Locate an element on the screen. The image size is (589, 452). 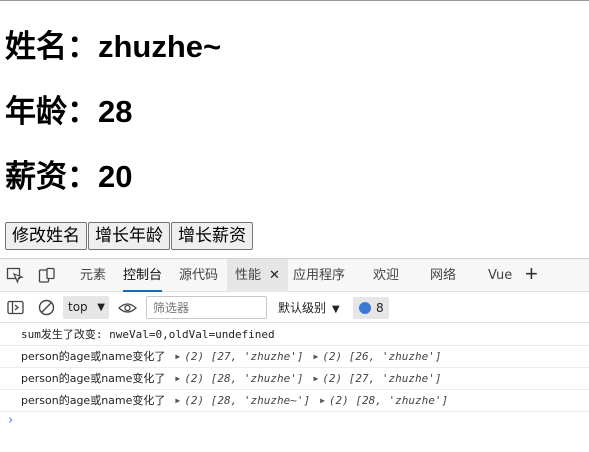
name-label: 姓名 is located at coordinates (36, 46).